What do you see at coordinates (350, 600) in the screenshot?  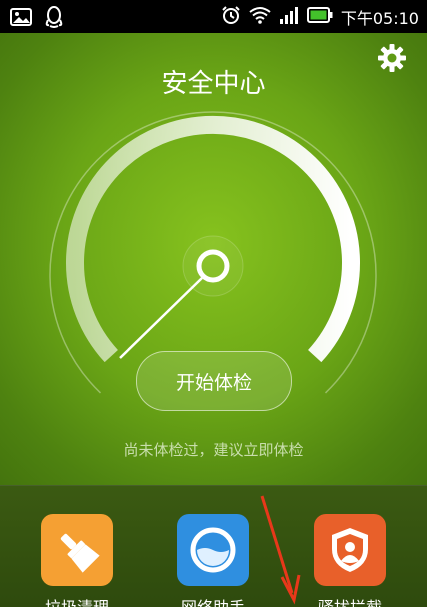 I see `tool-label: 骚扰拦截` at bounding box center [350, 600].